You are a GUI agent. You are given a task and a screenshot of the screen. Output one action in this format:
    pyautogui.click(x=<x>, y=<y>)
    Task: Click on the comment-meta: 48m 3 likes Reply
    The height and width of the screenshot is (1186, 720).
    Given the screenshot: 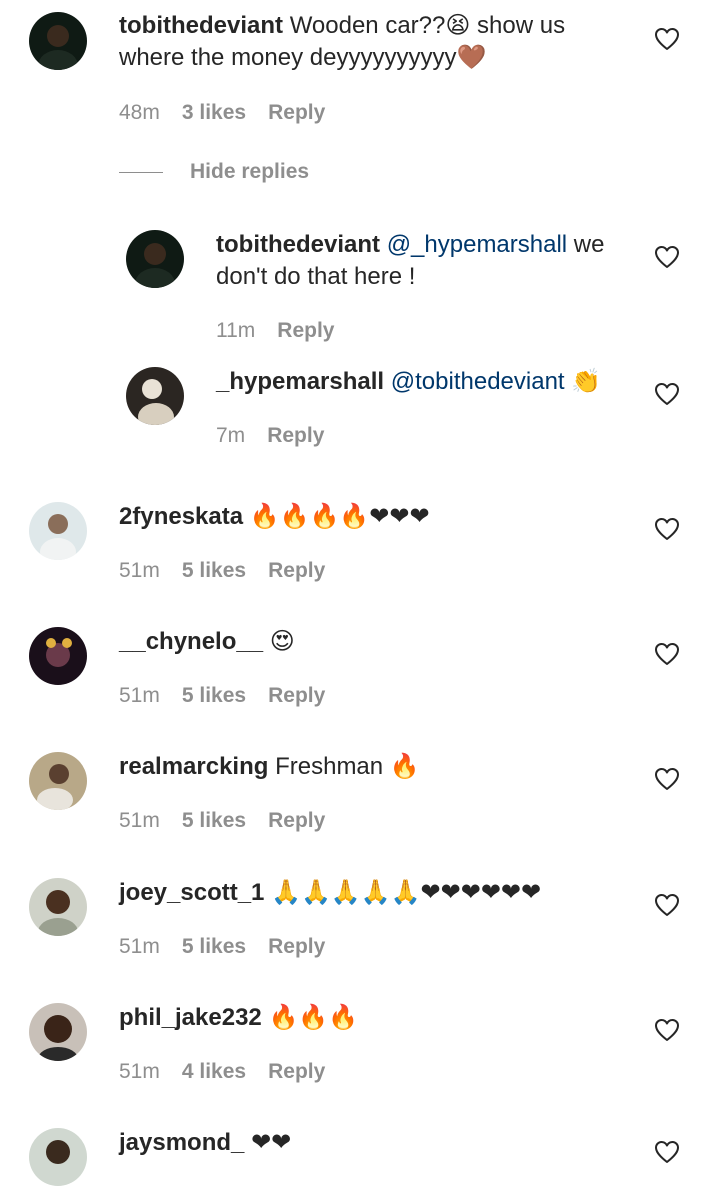 What is the action you would take?
    pyautogui.click(x=222, y=113)
    